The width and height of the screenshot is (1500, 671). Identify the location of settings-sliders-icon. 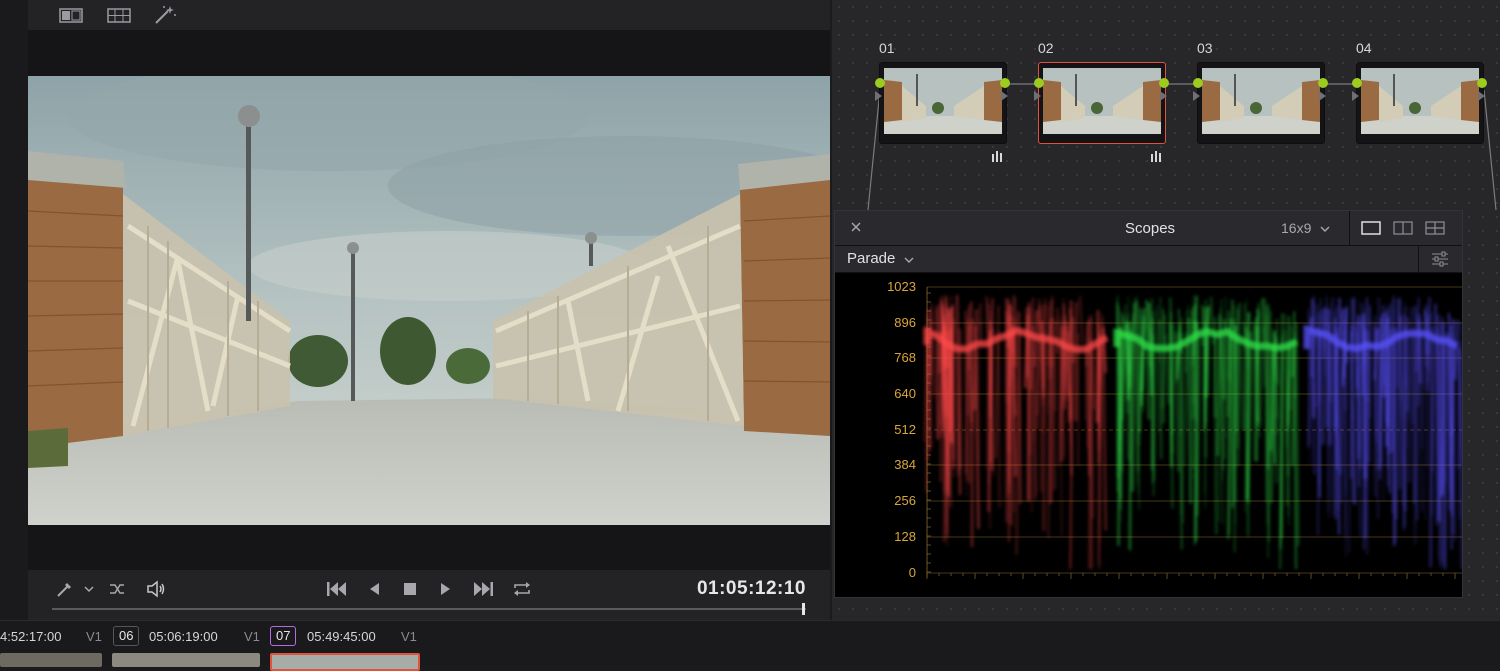
(1440, 261).